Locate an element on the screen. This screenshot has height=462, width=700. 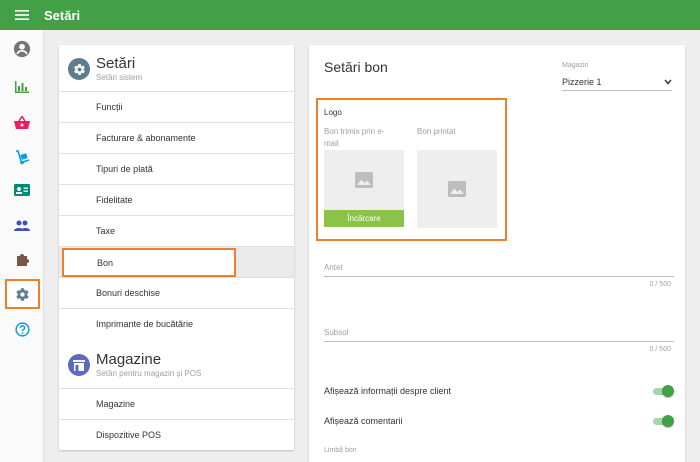
bar-chart-icon is located at coordinates (22, 87).